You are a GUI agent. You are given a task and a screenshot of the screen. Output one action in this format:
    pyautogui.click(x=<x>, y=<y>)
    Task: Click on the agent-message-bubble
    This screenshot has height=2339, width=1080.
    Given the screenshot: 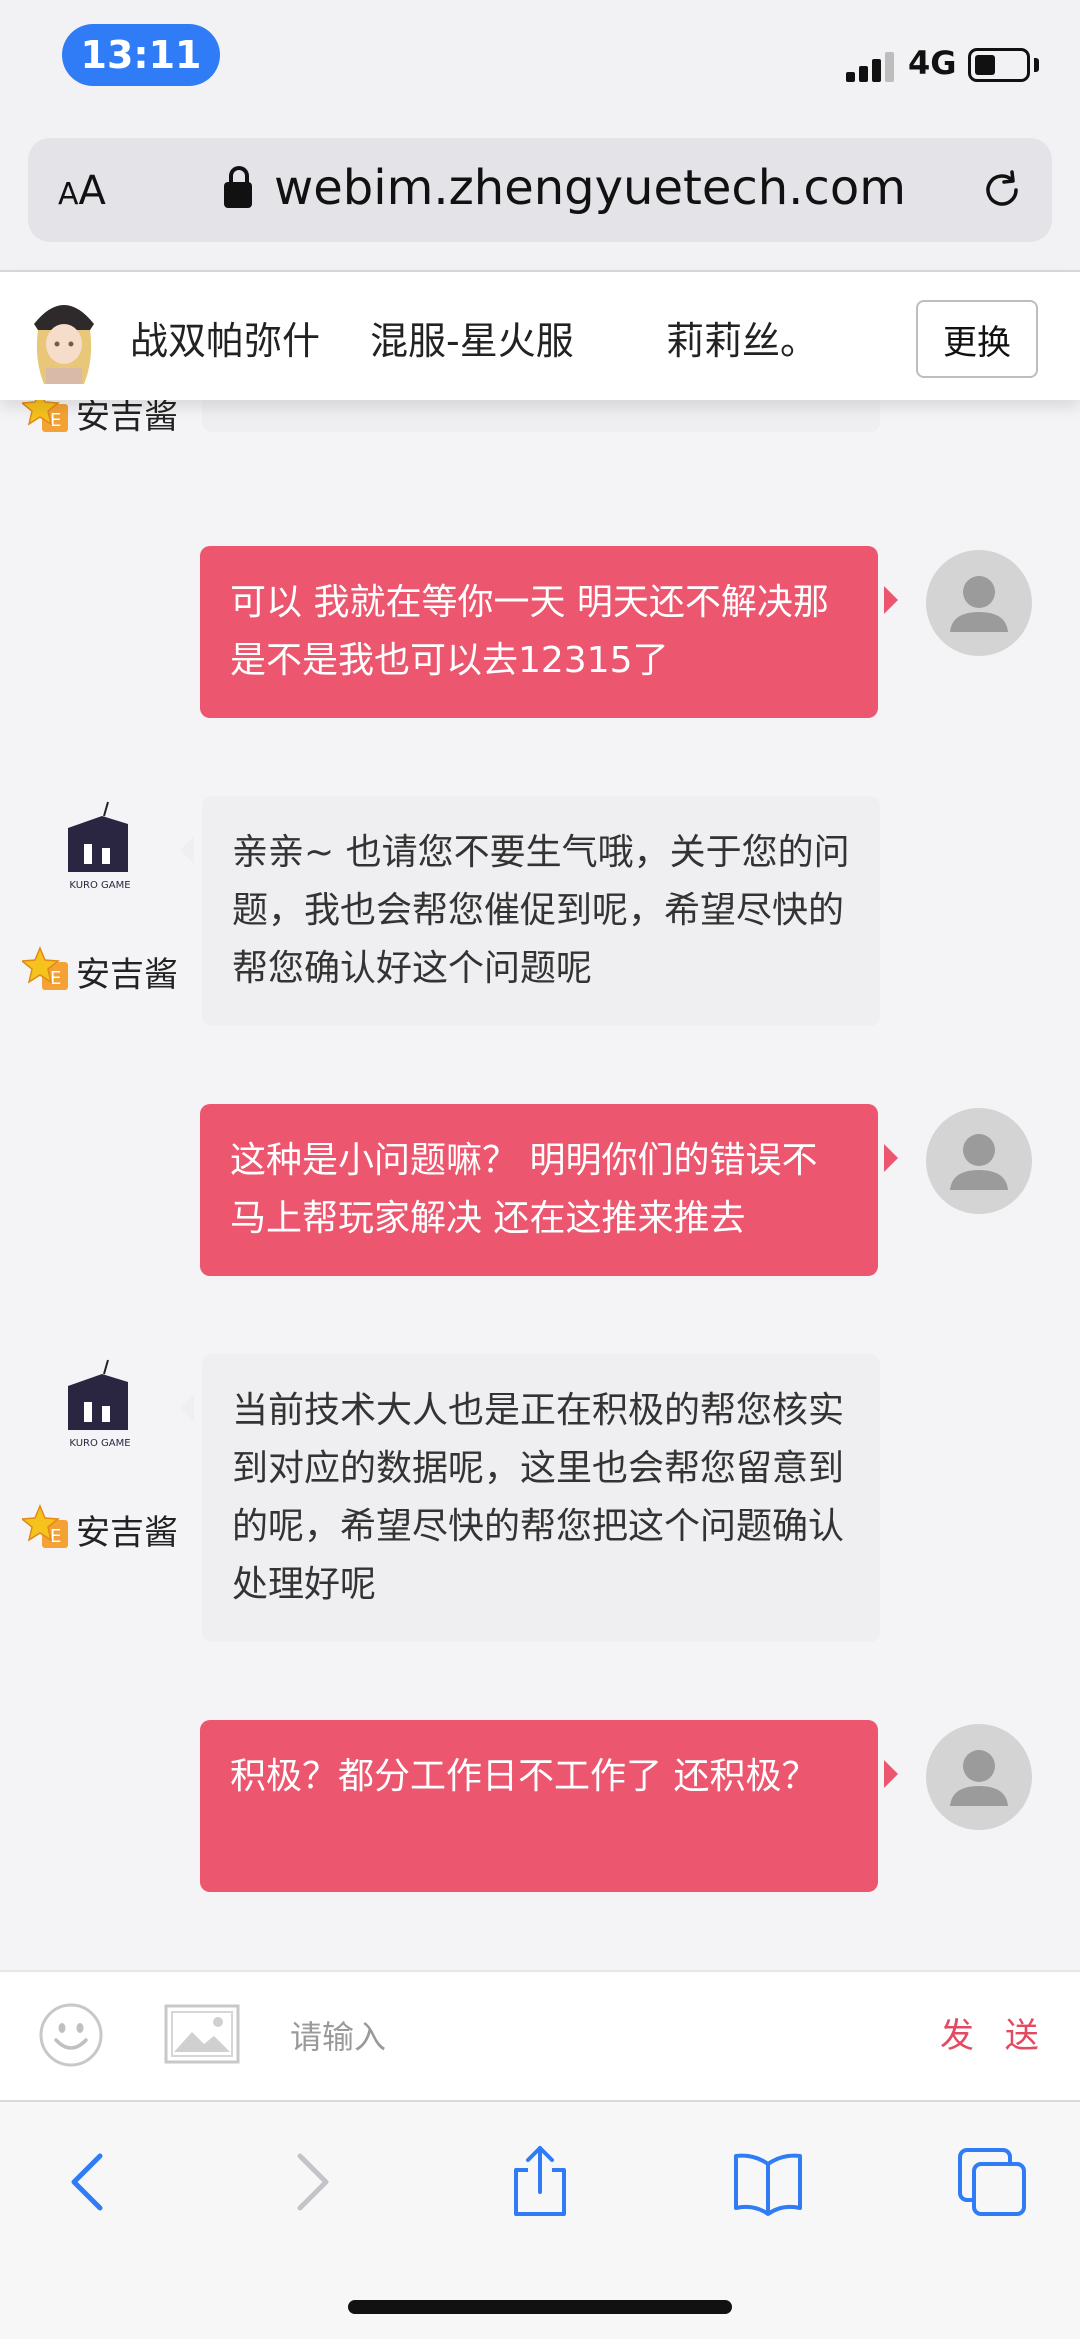 What is the action you would take?
    pyautogui.click(x=541, y=416)
    